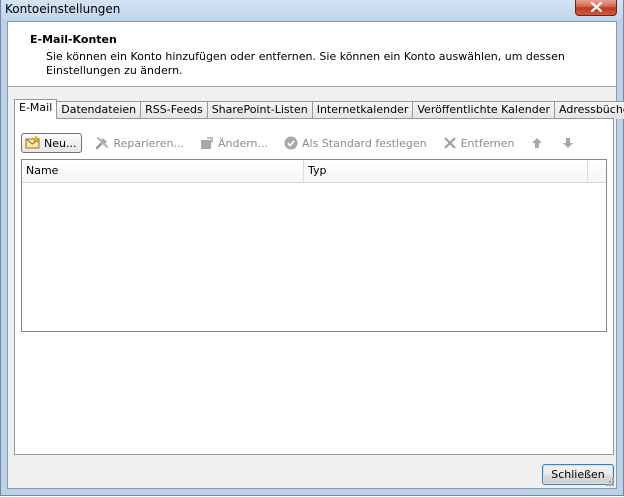 The height and width of the screenshot is (497, 624). I want to click on column-header-type: Typ, so click(446, 171).